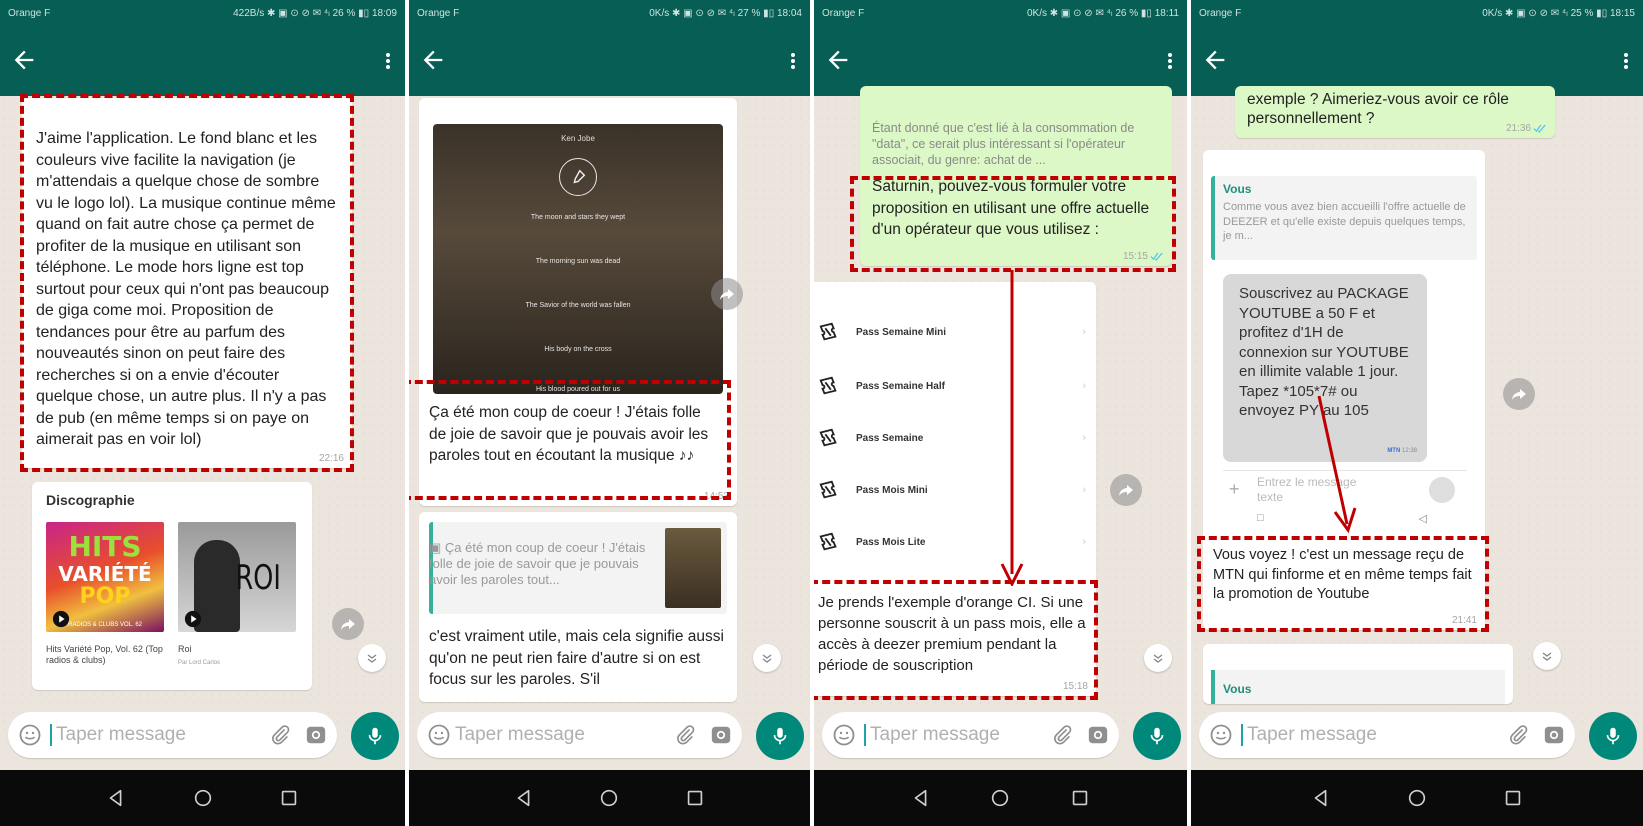 Image resolution: width=1643 pixels, height=826 pixels. I want to click on add-icon: +, so click(1234, 489).